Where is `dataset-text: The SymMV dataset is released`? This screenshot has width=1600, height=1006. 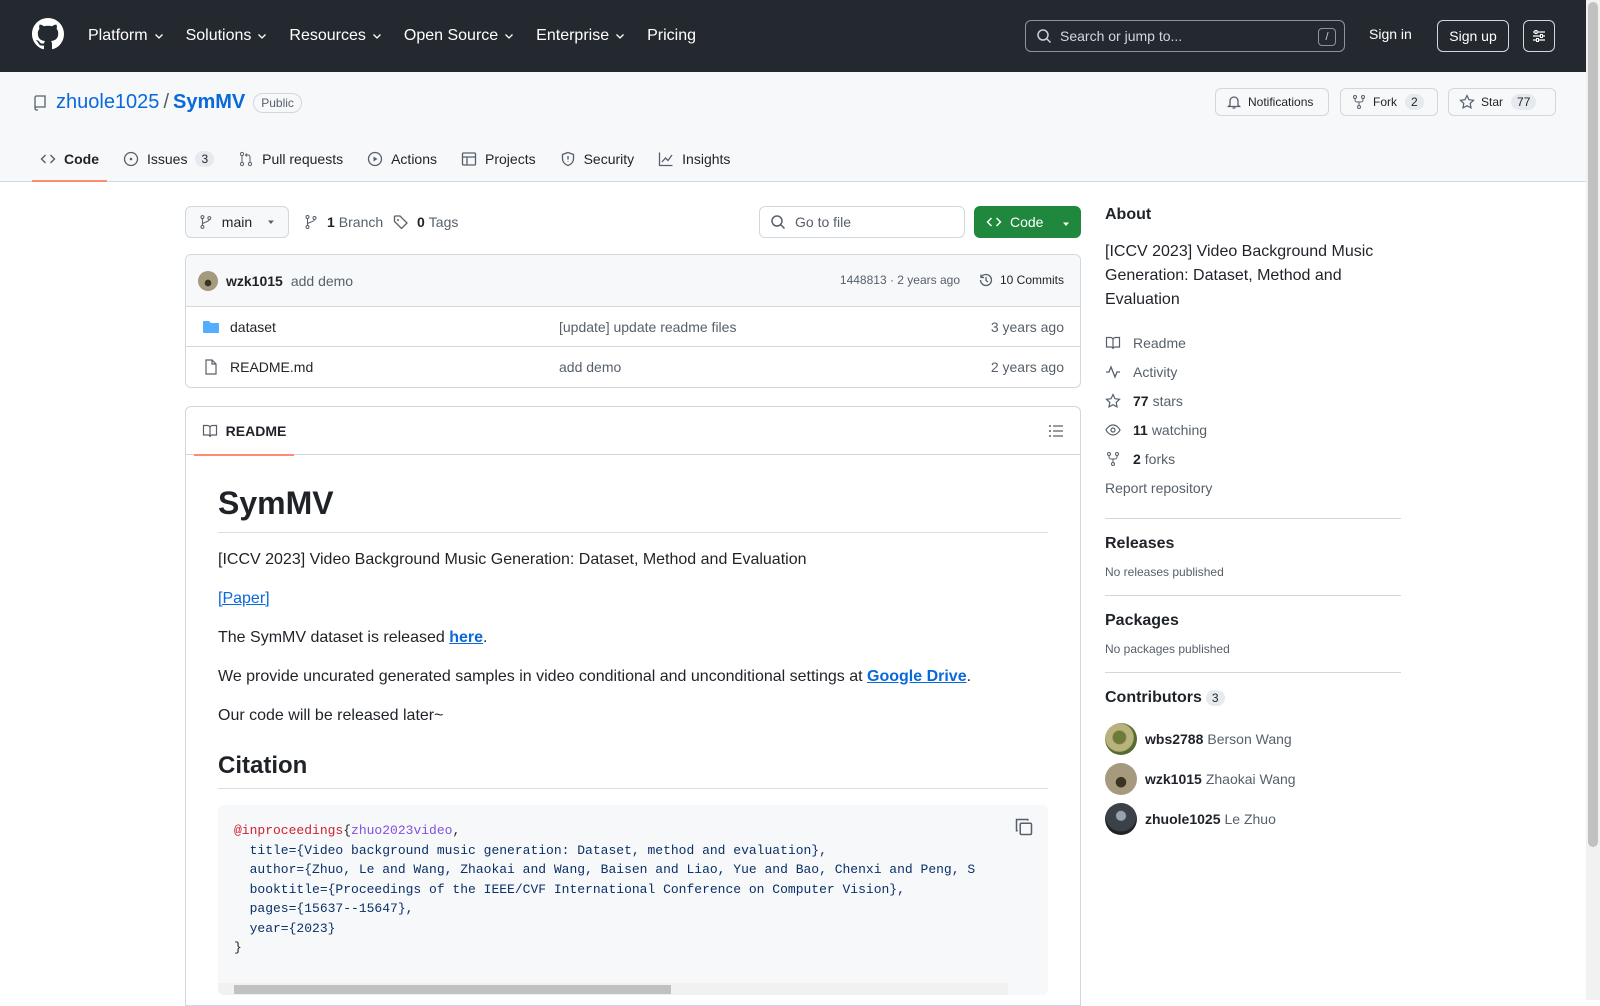
dataset-text: The SymMV dataset is released is located at coordinates (334, 637).